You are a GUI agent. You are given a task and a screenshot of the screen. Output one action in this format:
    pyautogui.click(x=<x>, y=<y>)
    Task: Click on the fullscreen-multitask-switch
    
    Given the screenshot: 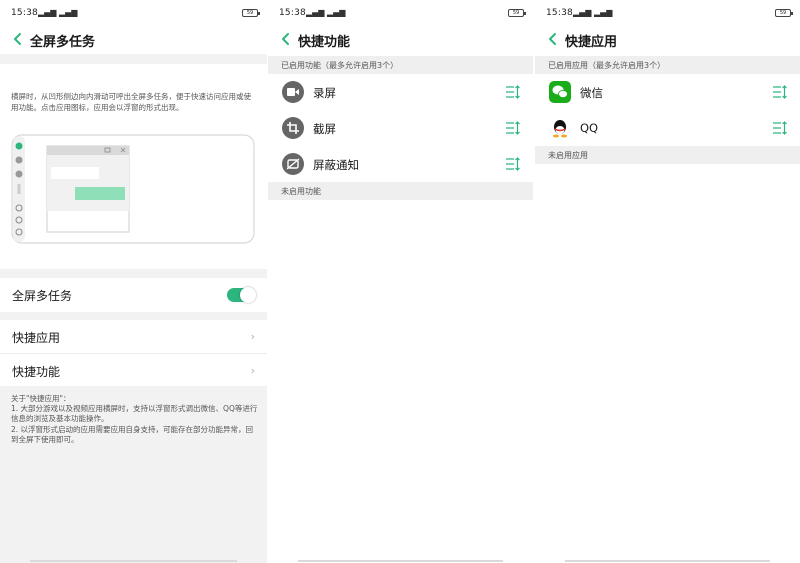 What is the action you would take?
    pyautogui.click(x=241, y=295)
    